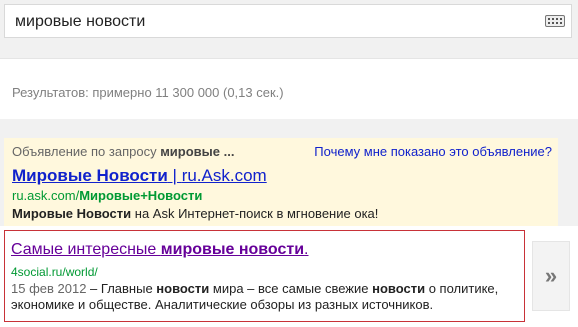 This screenshot has width=578, height=327. I want to click on search-query-text: мировые новости, so click(80, 22).